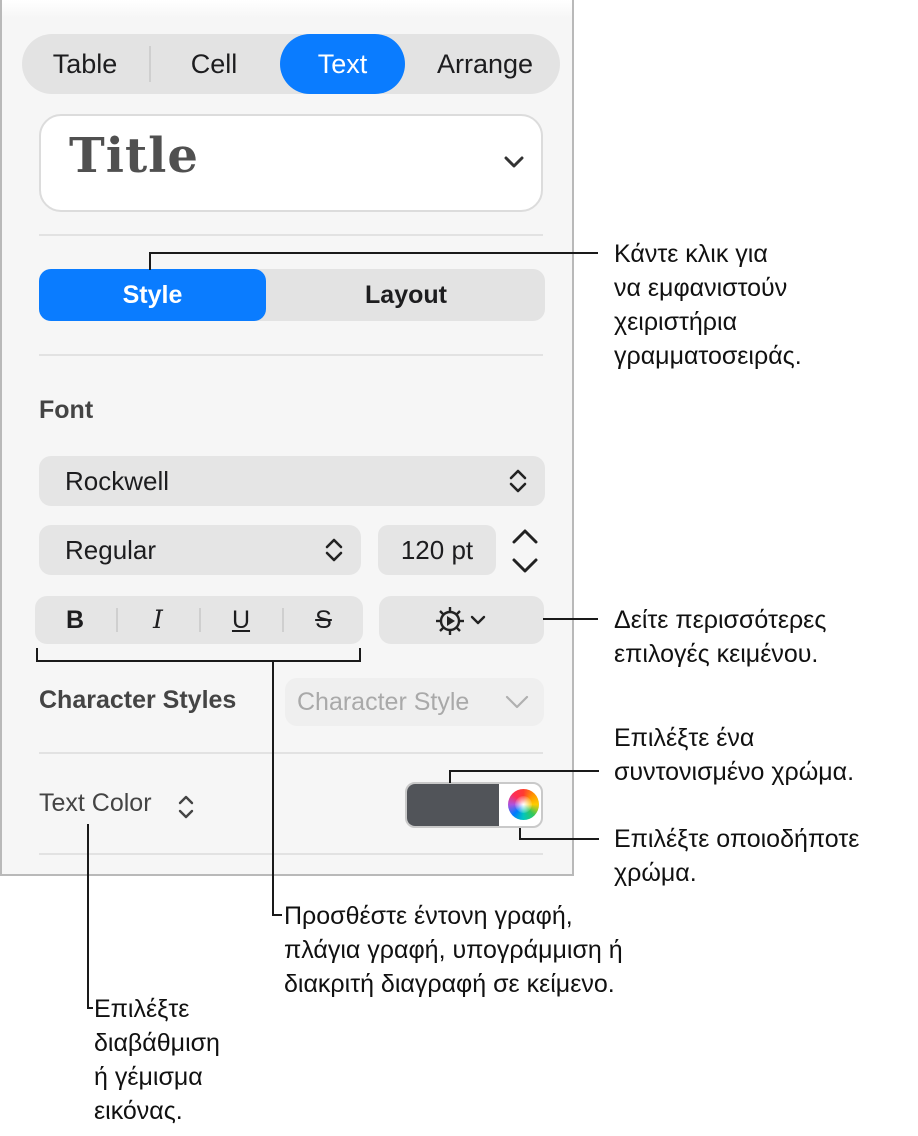 This screenshot has height=1136, width=918. Describe the element at coordinates (737, 856) in the screenshot. I see `callout-any-color: Επιλέξτε οποιοδήποτε χρώμα.` at that location.